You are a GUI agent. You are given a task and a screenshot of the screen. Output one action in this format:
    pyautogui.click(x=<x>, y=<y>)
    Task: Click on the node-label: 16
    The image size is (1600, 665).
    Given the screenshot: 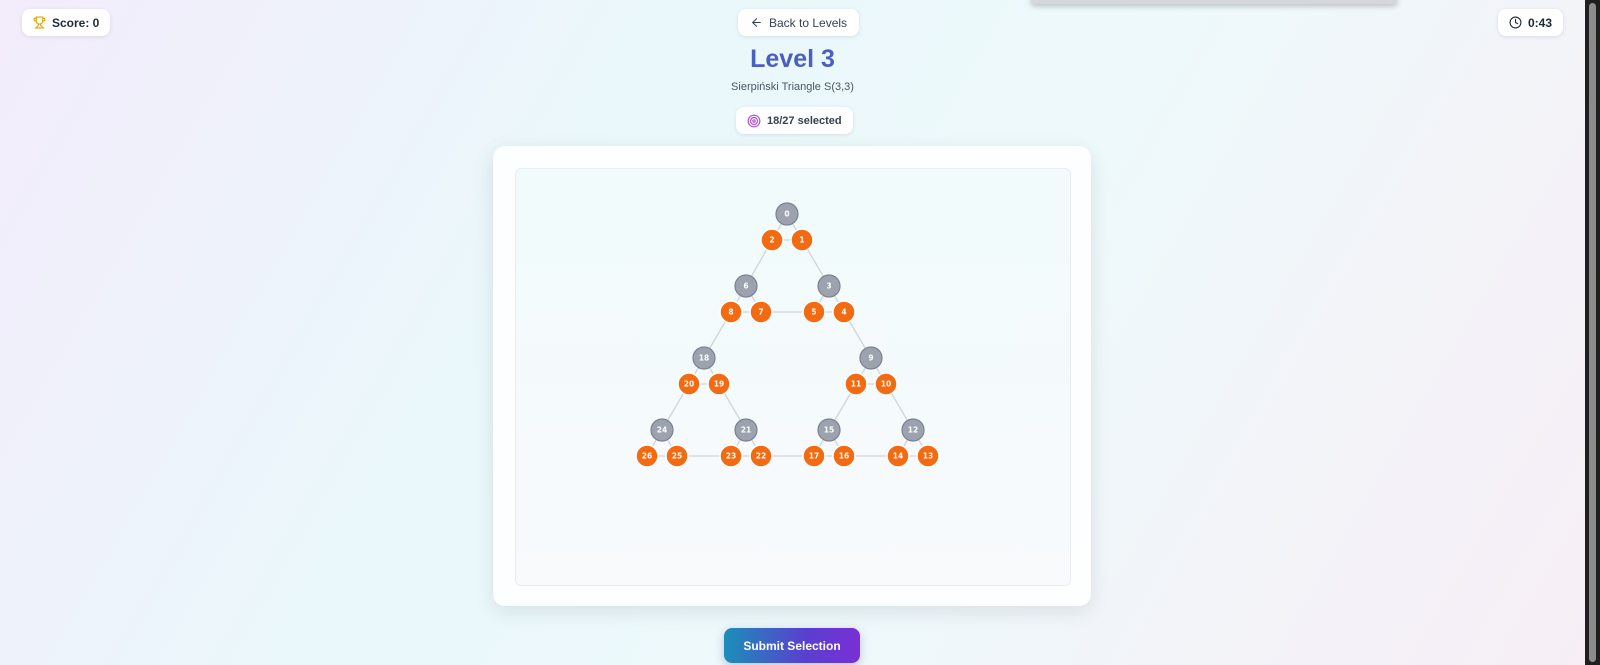 What is the action you would take?
    pyautogui.click(x=844, y=456)
    